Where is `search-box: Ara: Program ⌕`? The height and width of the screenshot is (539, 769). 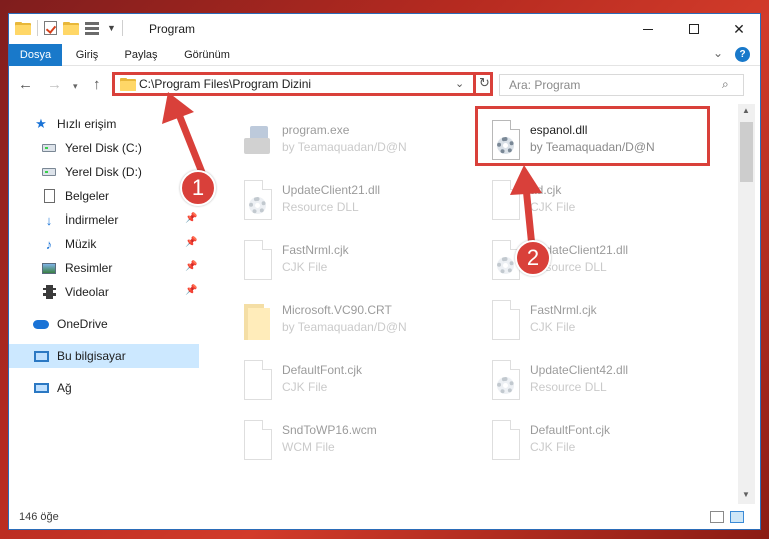 search-box: Ara: Program ⌕ is located at coordinates (621, 85).